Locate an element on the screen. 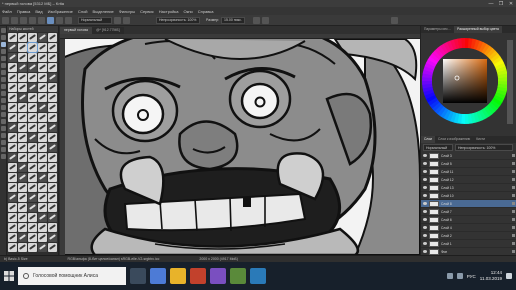  crop-tool-icon is located at coordinates (3, 100).